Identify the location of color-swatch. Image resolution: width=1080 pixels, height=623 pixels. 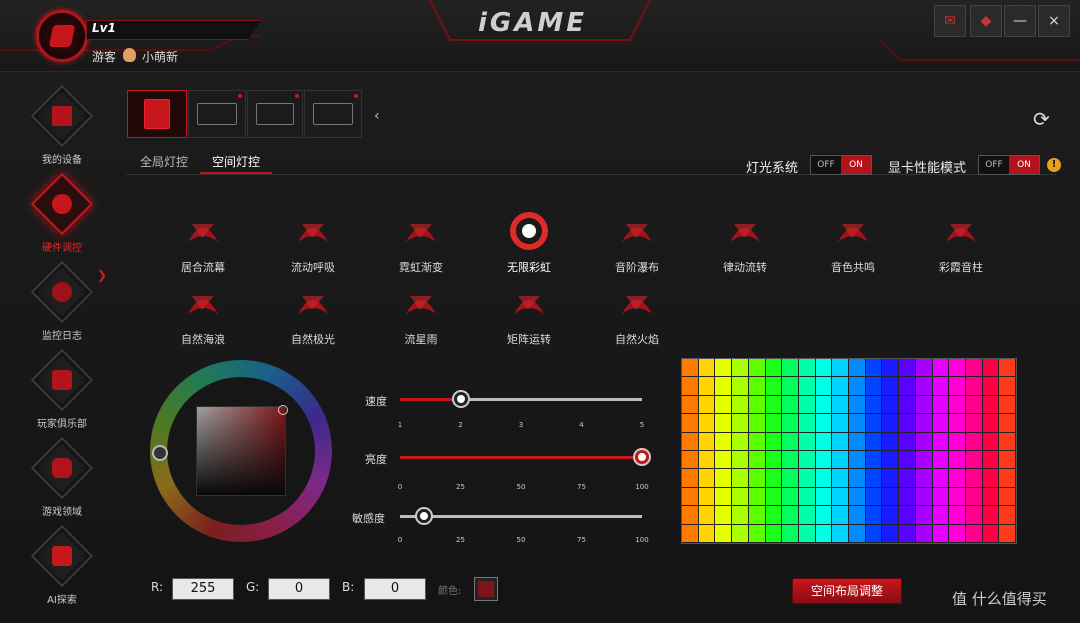
(486, 589).